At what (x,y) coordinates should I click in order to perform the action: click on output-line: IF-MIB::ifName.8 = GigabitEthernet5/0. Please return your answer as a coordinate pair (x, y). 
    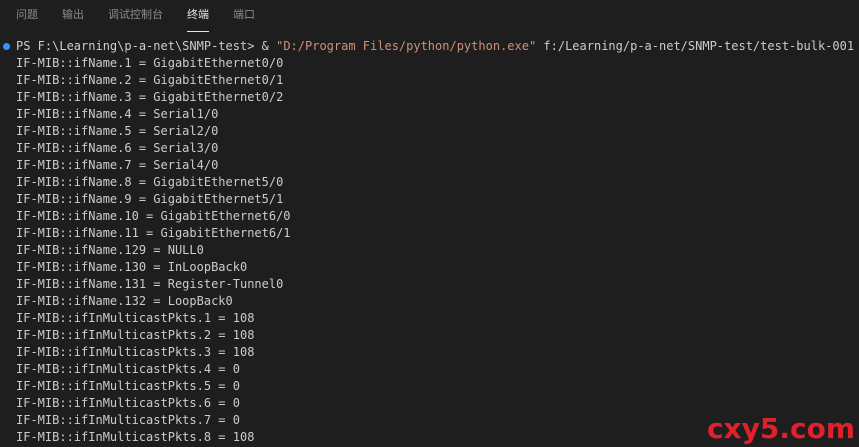
    Looking at the image, I should click on (150, 182).